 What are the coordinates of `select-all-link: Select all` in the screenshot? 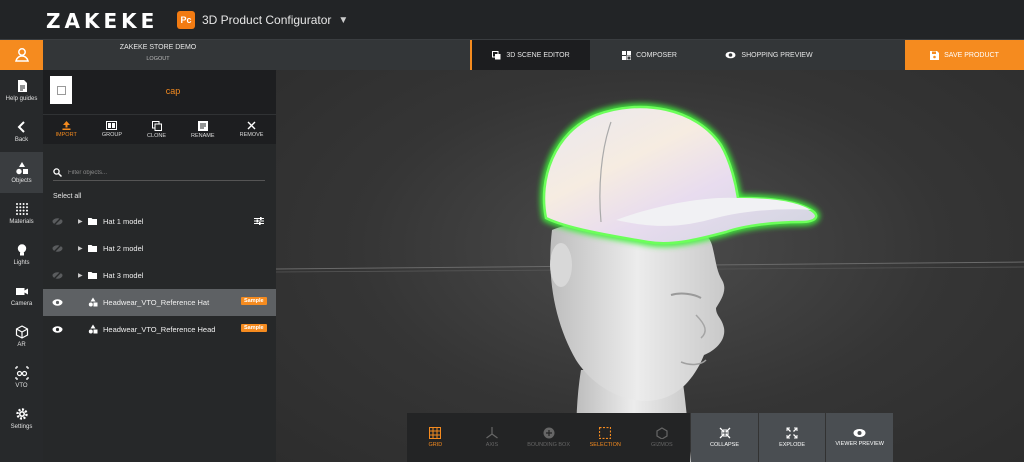 It's located at (67, 196).